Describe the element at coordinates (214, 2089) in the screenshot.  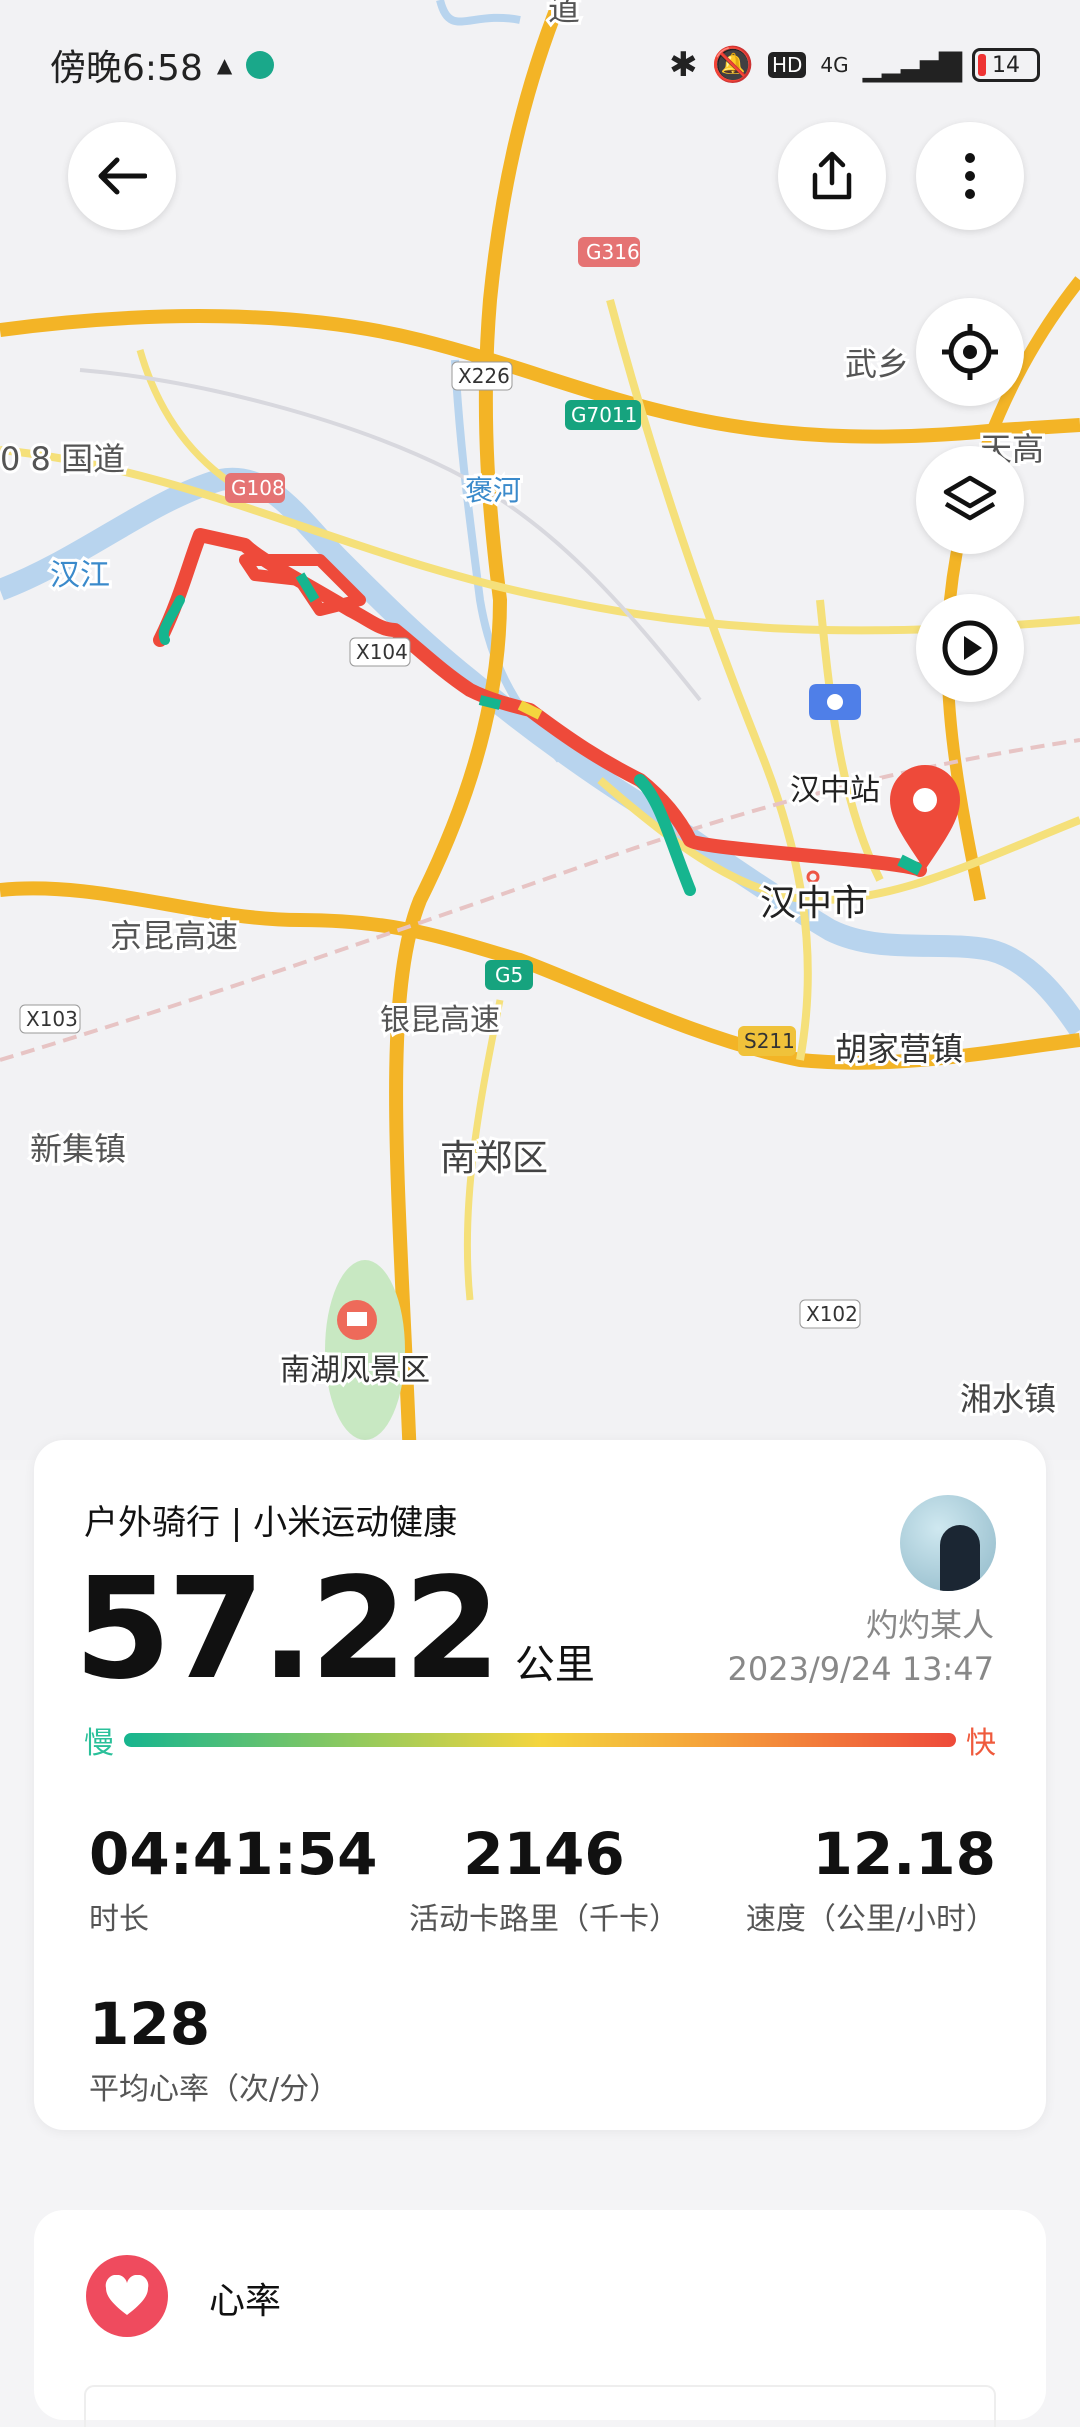
I see `stat-label: 平均心率（次/分）` at that location.